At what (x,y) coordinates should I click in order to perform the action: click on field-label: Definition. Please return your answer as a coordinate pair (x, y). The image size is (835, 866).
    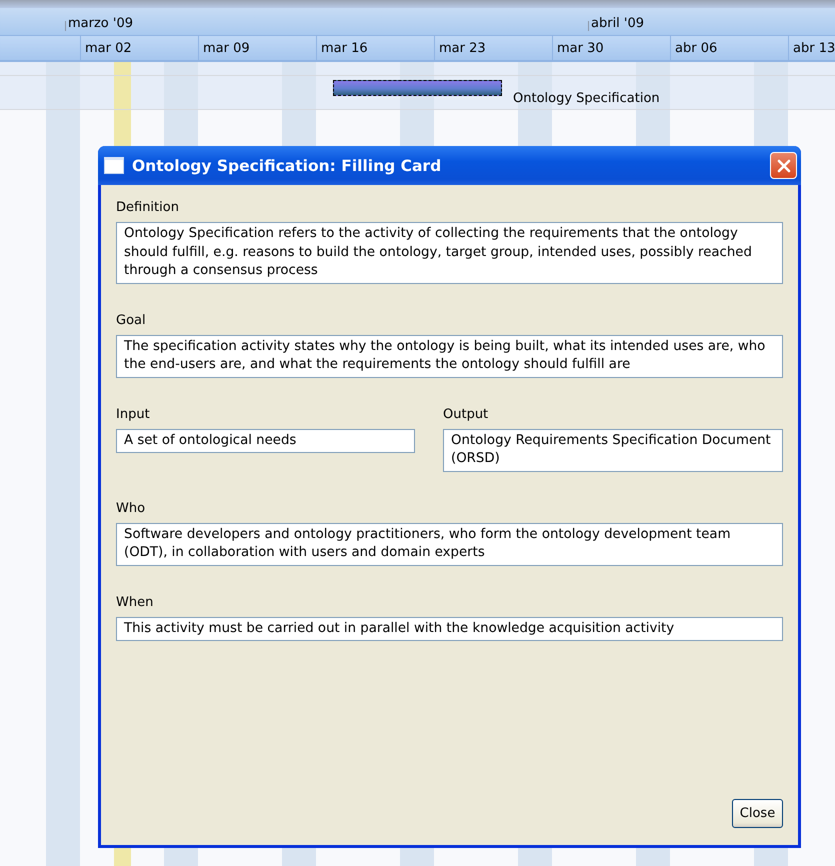
    Looking at the image, I should click on (148, 208).